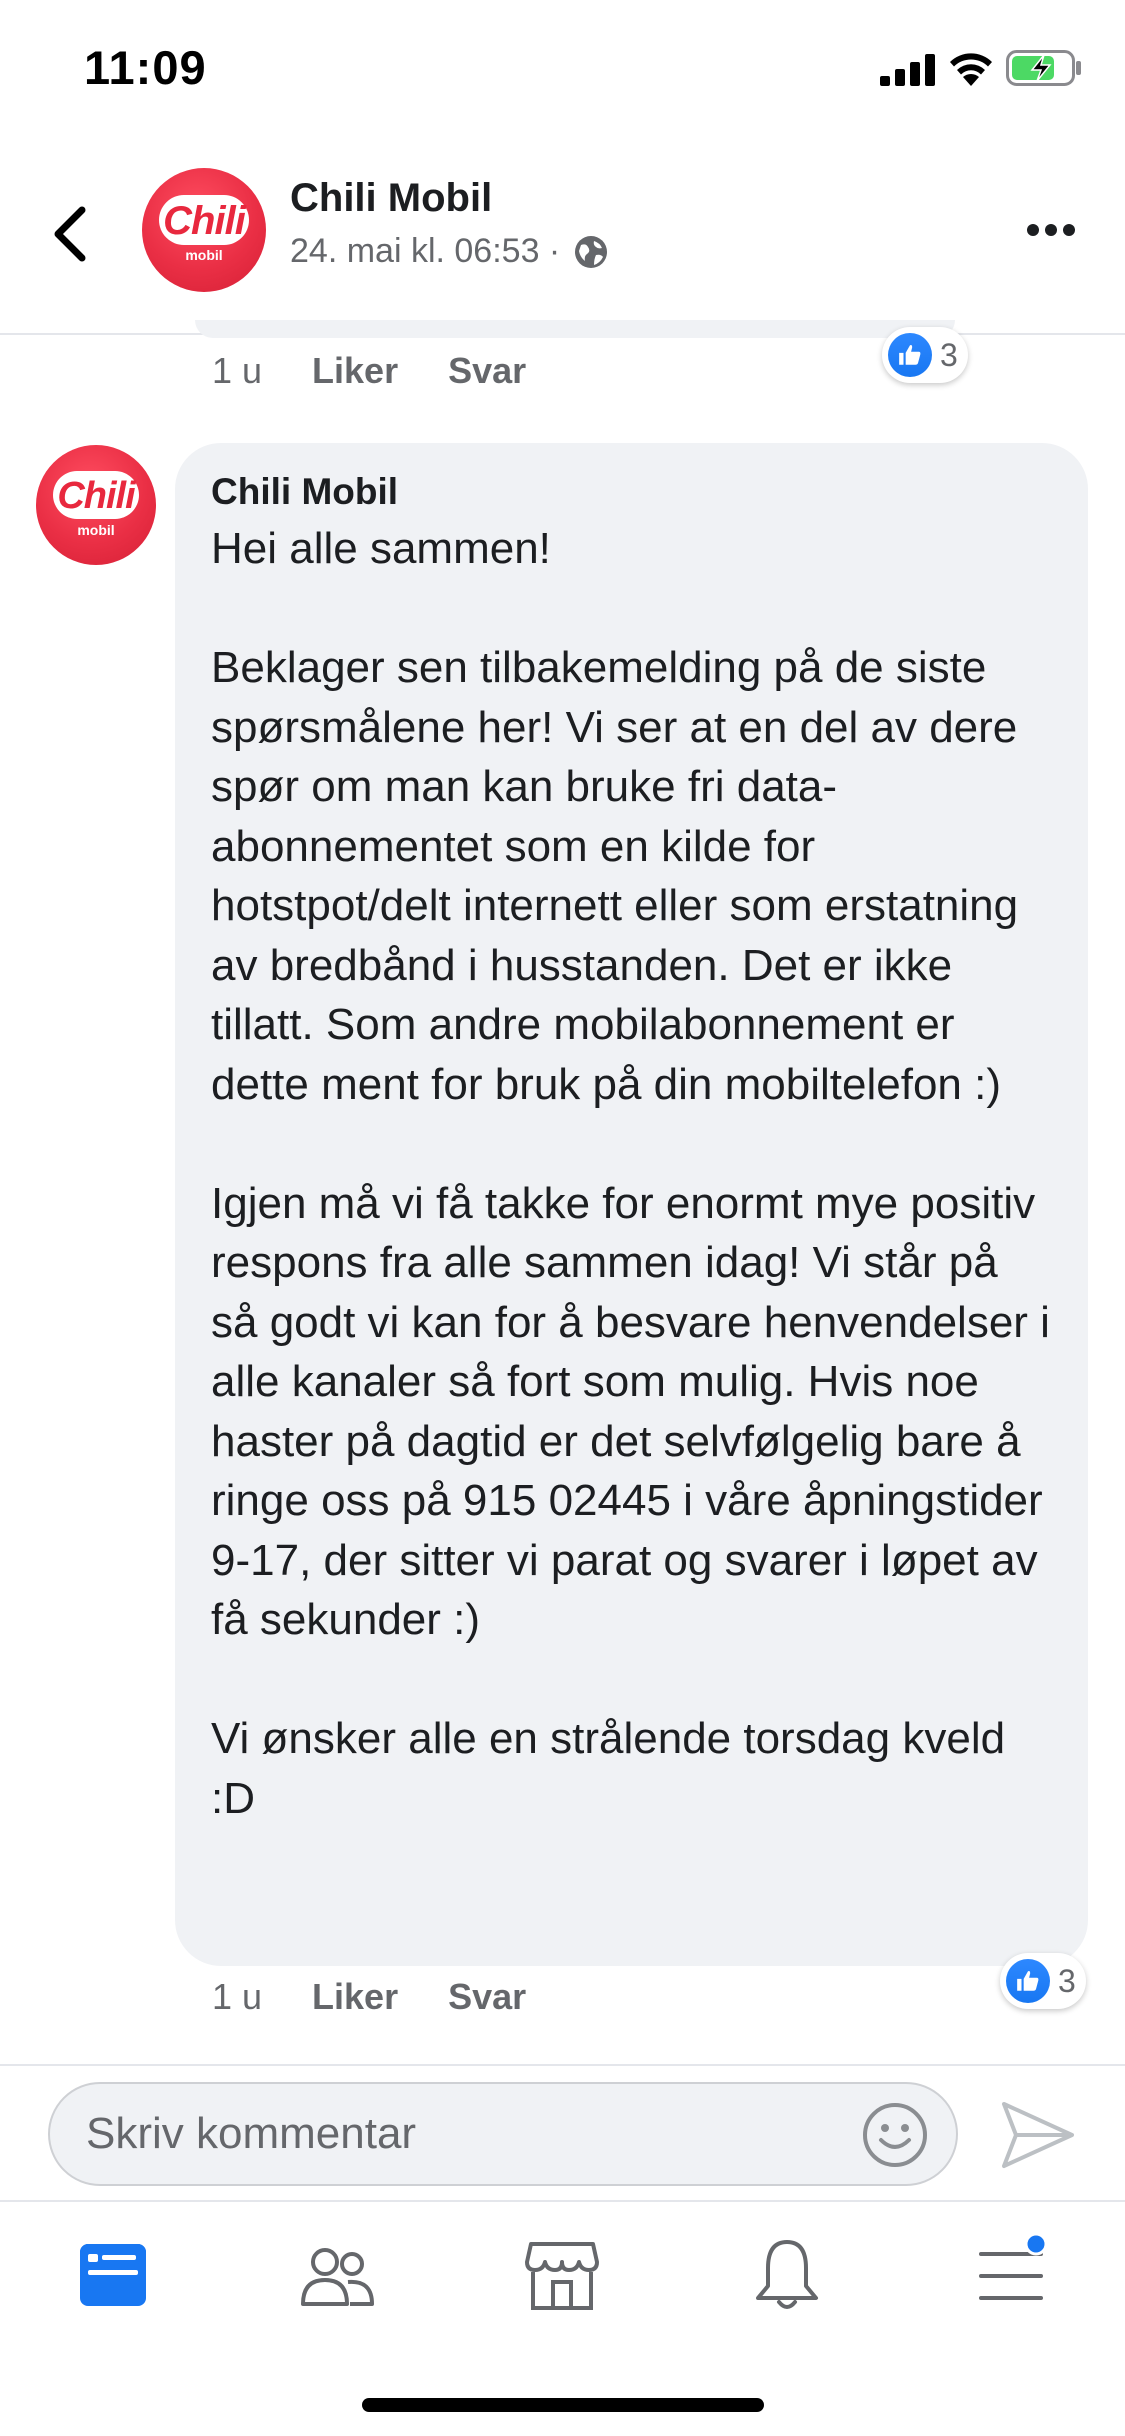  What do you see at coordinates (575, 329) in the screenshot?
I see `previous-comment-bubble` at bounding box center [575, 329].